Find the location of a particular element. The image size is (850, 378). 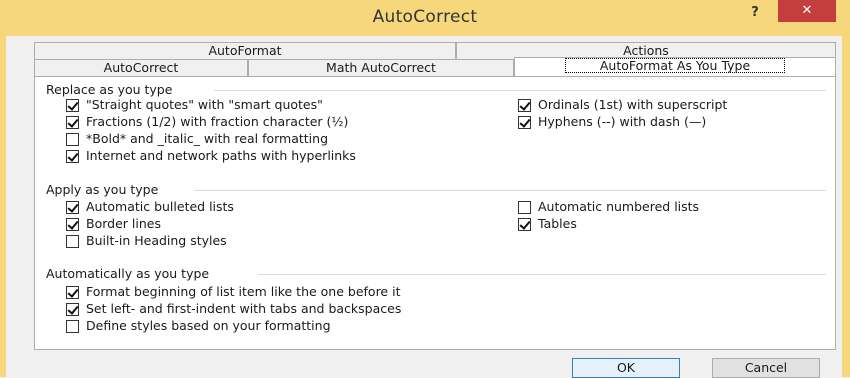

option-label: Automatic numbered lists is located at coordinates (619, 206).